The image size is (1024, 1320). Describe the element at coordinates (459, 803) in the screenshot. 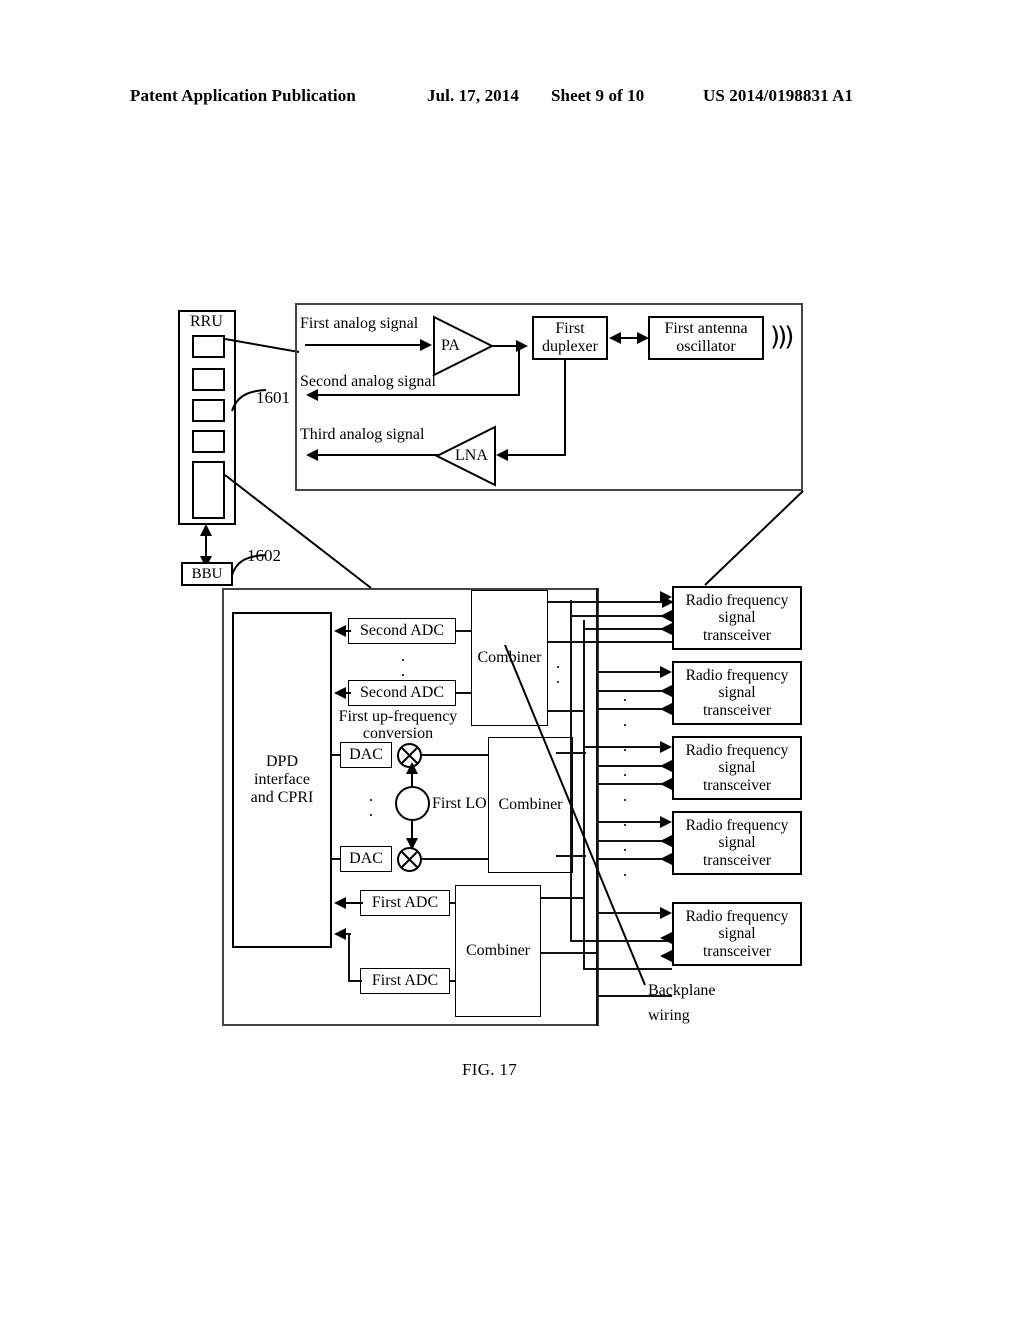

I see `first-lo-label: First LO` at that location.